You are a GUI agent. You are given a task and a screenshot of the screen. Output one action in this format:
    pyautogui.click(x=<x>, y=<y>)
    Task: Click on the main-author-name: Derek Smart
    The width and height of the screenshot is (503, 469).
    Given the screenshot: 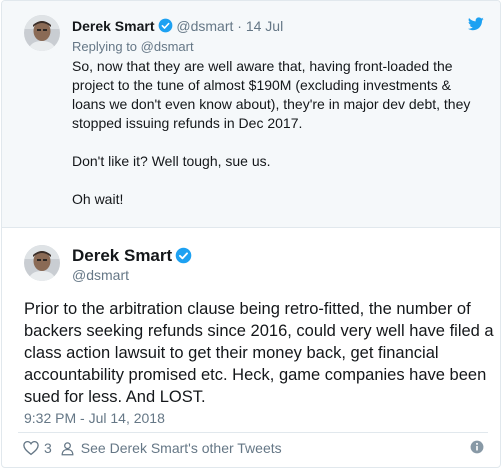 What is the action you would take?
    pyautogui.click(x=132, y=256)
    